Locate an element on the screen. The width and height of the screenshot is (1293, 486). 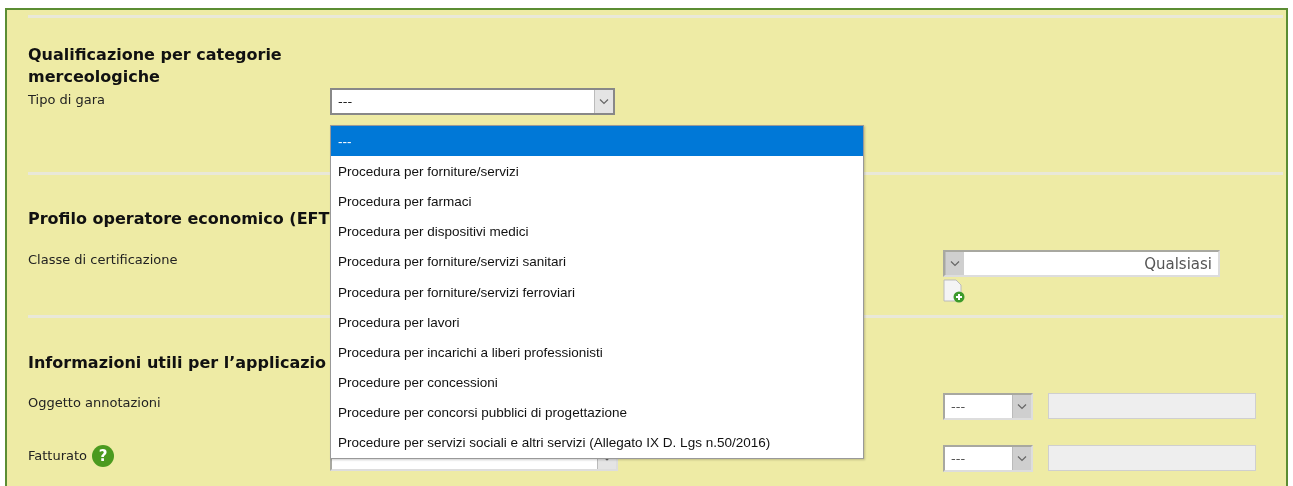
field-label: Tipo di gara is located at coordinates (67, 100).